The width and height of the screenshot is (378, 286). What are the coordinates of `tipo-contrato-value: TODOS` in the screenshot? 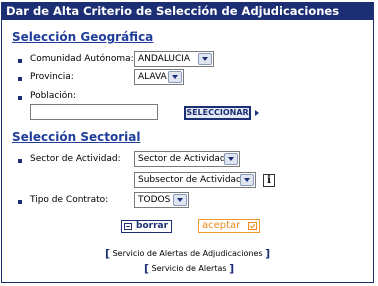 It's located at (154, 200).